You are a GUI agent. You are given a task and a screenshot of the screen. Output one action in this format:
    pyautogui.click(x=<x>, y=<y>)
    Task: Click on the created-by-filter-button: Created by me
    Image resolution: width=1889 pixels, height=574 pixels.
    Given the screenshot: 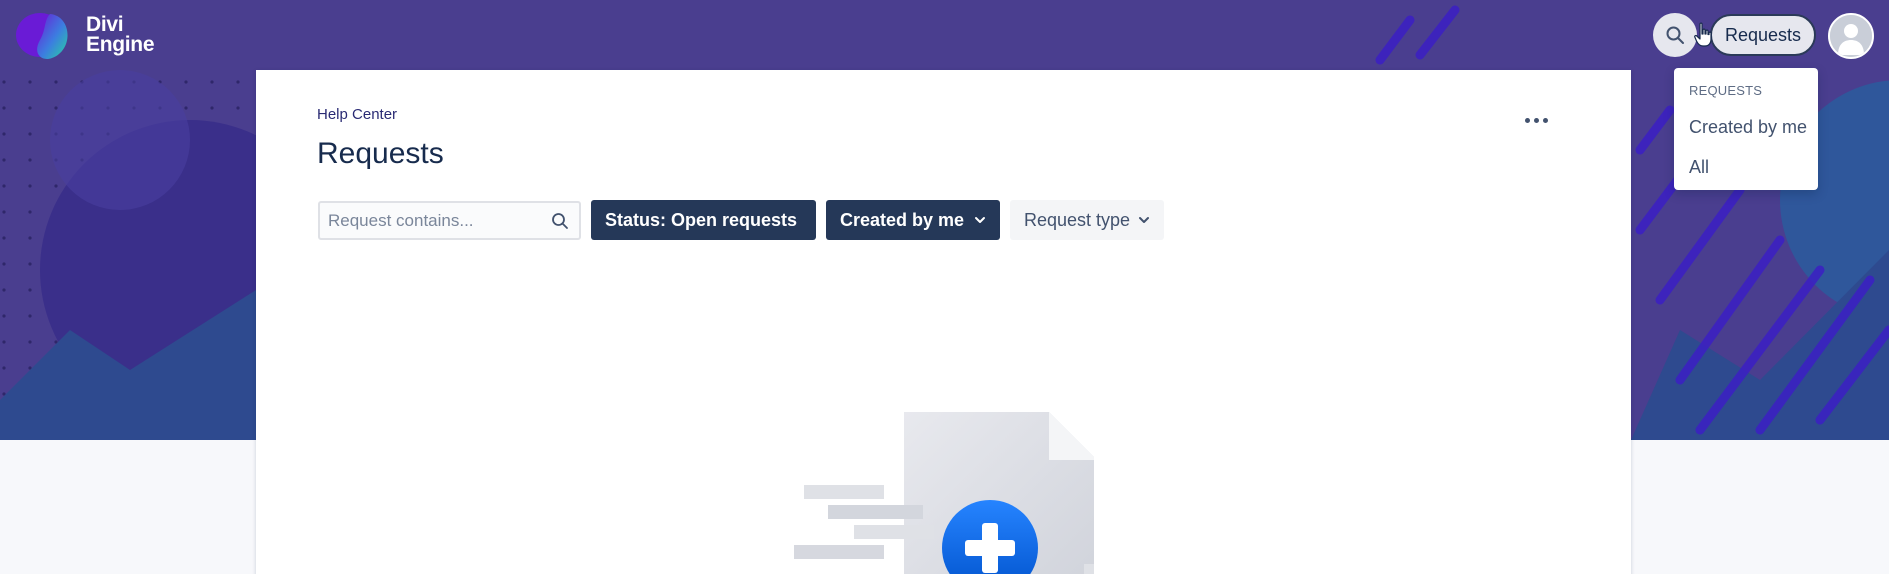 What is the action you would take?
    pyautogui.click(x=913, y=220)
    